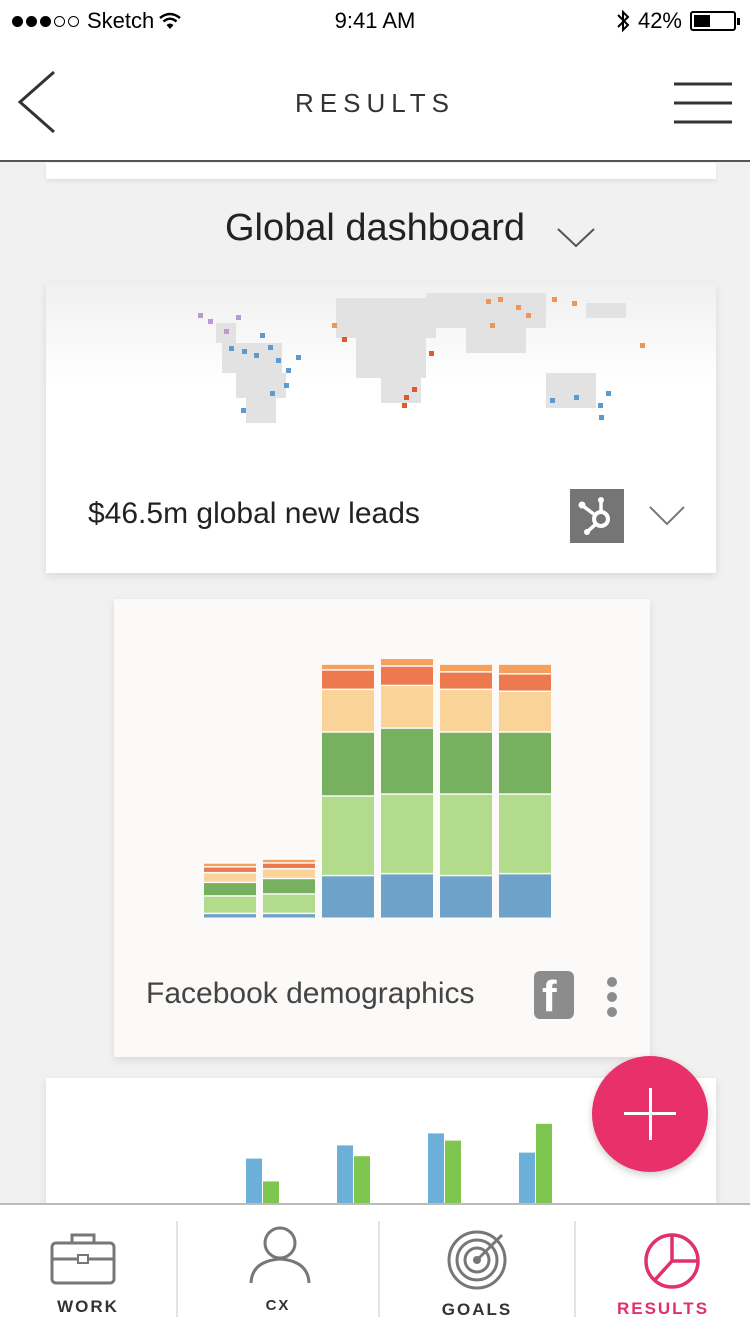 Image resolution: width=750 pixels, height=1334 pixels. I want to click on battery-percent: 42%, so click(659, 20).